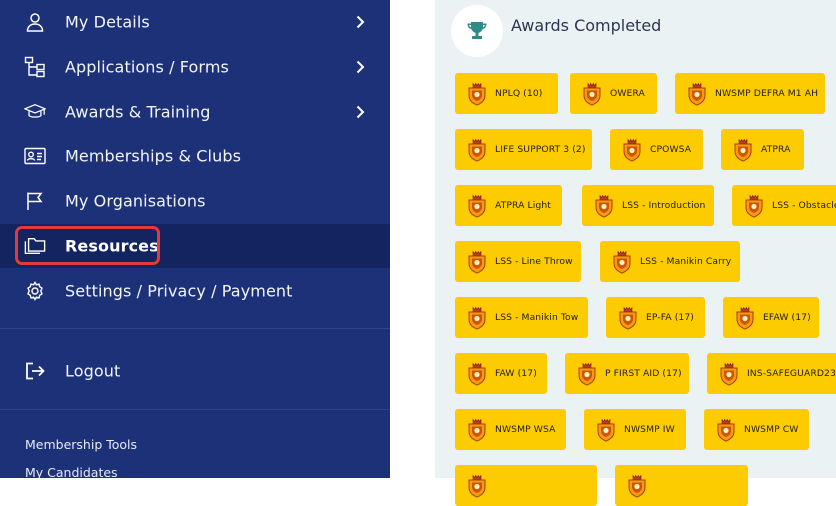 Image resolution: width=836 pixels, height=506 pixels. What do you see at coordinates (35, 67) in the screenshot?
I see `sitemap-icon` at bounding box center [35, 67].